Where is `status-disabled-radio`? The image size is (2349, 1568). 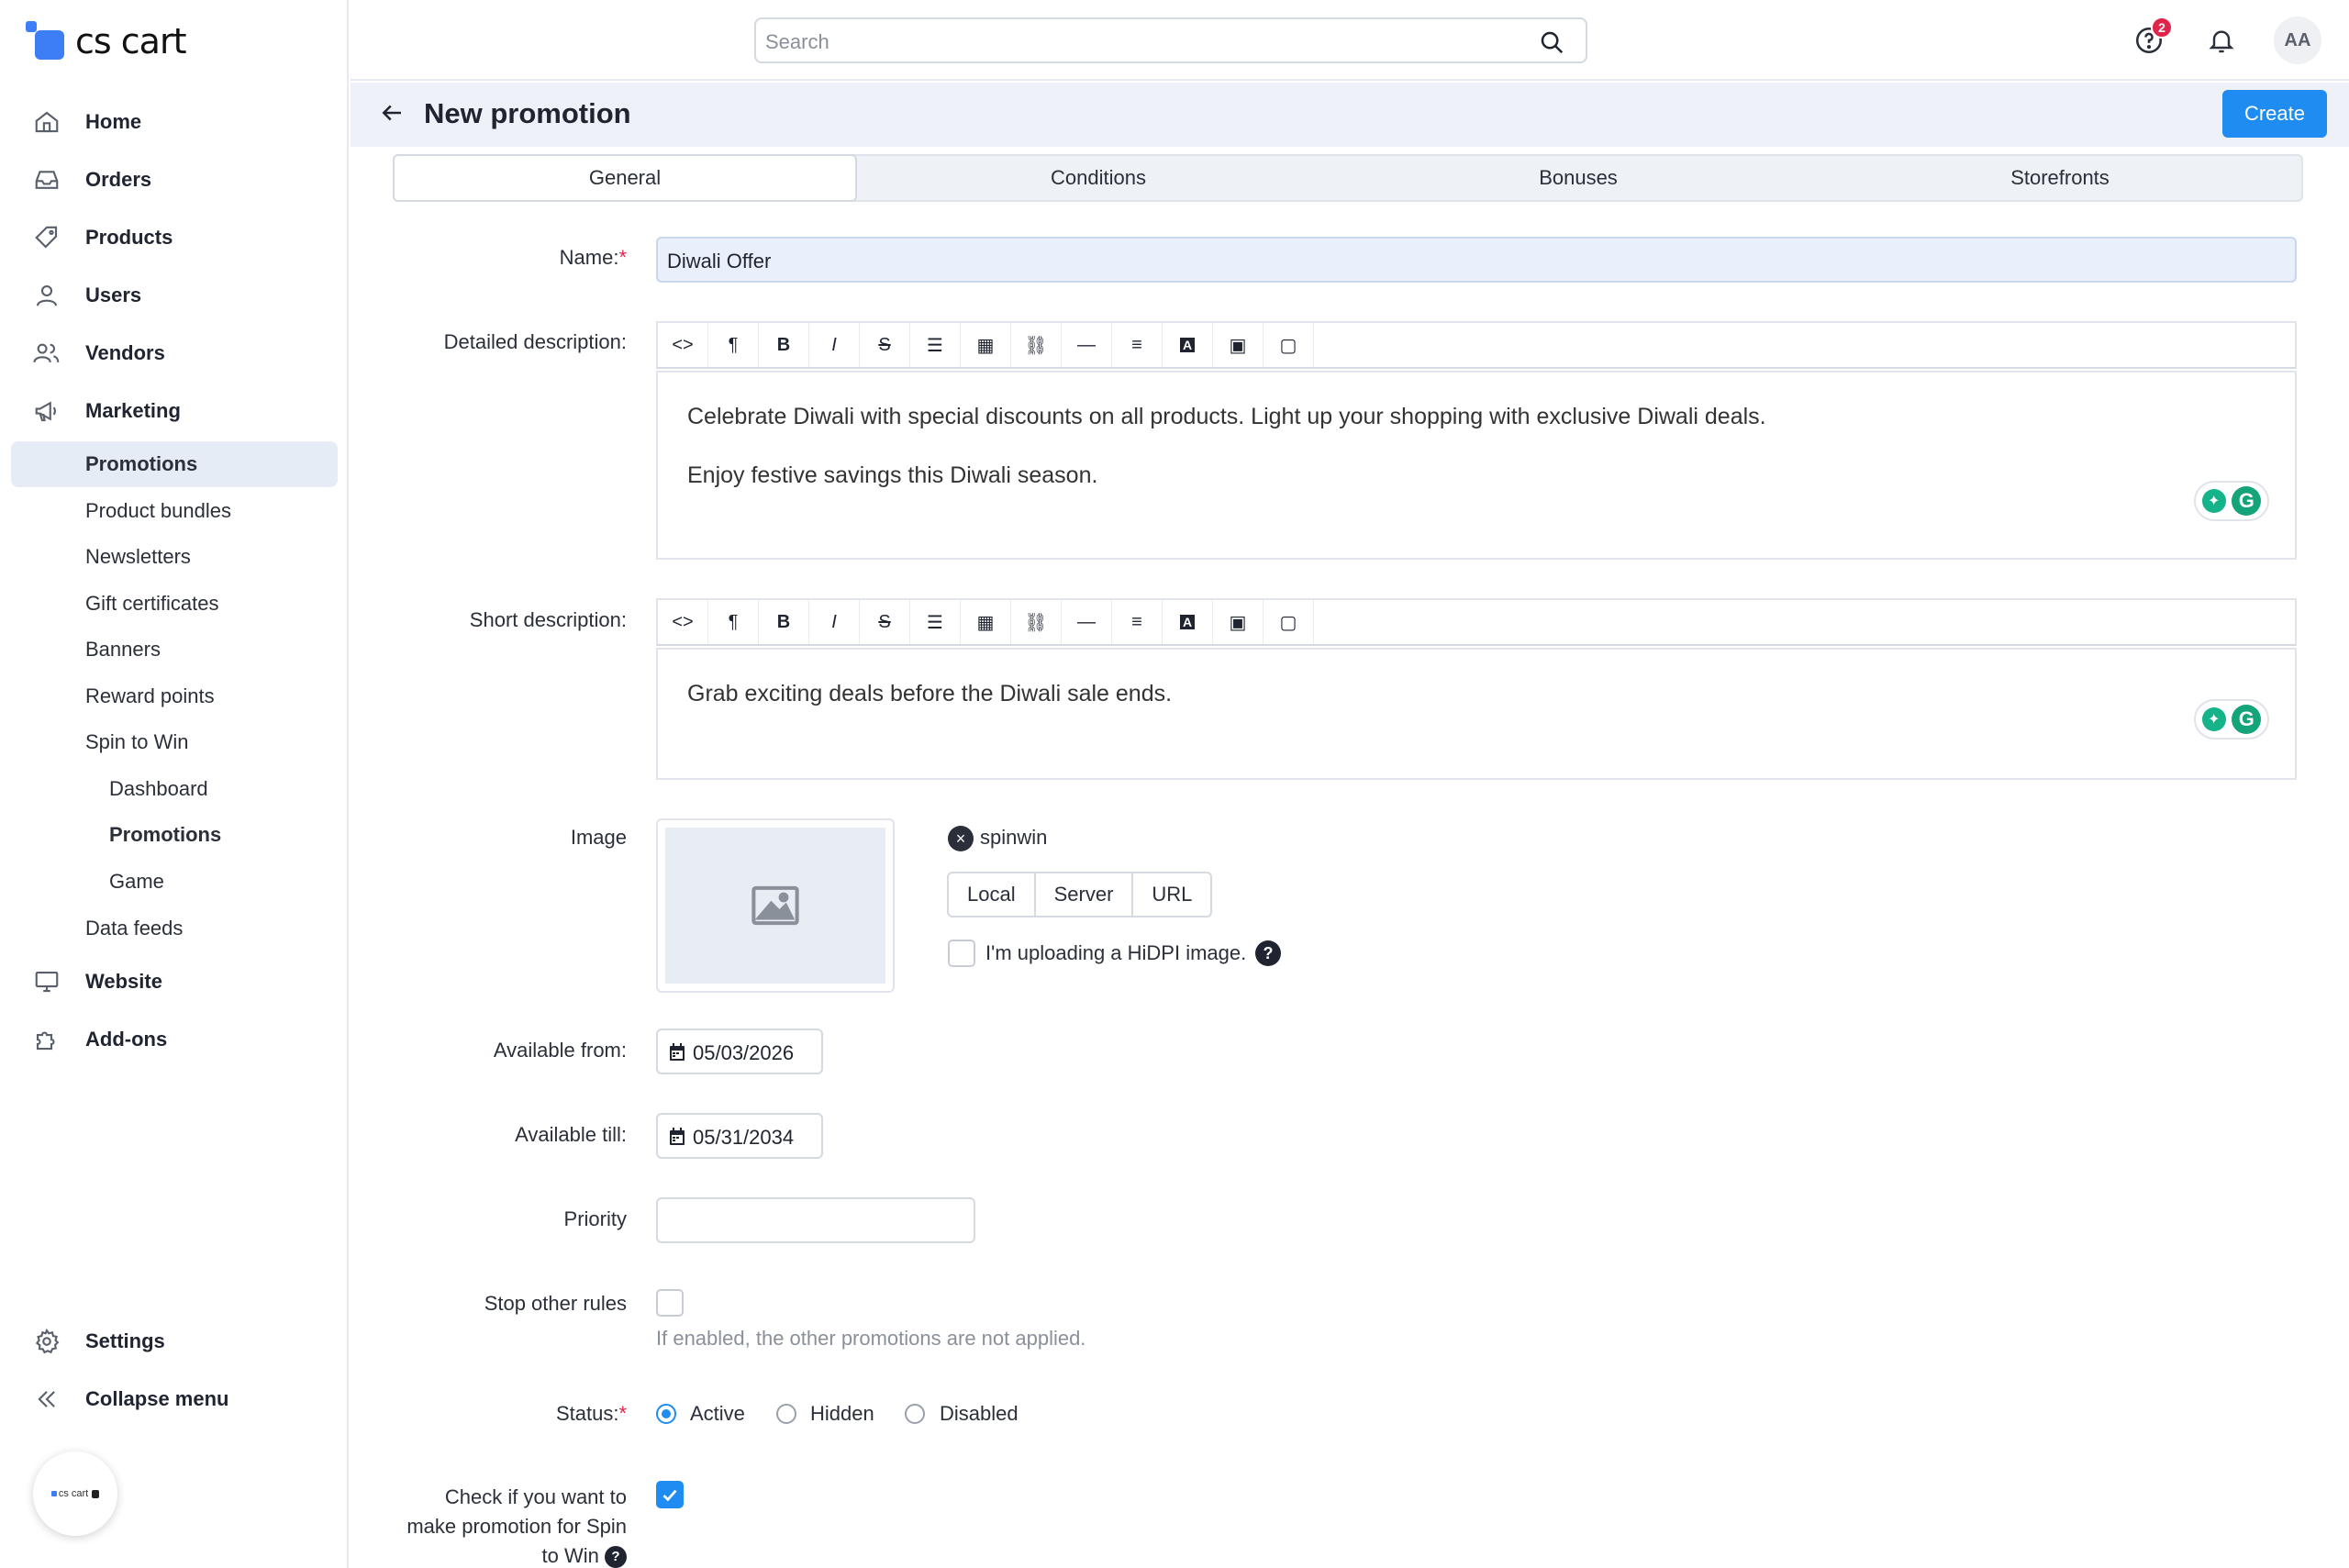
status-disabled-radio is located at coordinates (915, 1414).